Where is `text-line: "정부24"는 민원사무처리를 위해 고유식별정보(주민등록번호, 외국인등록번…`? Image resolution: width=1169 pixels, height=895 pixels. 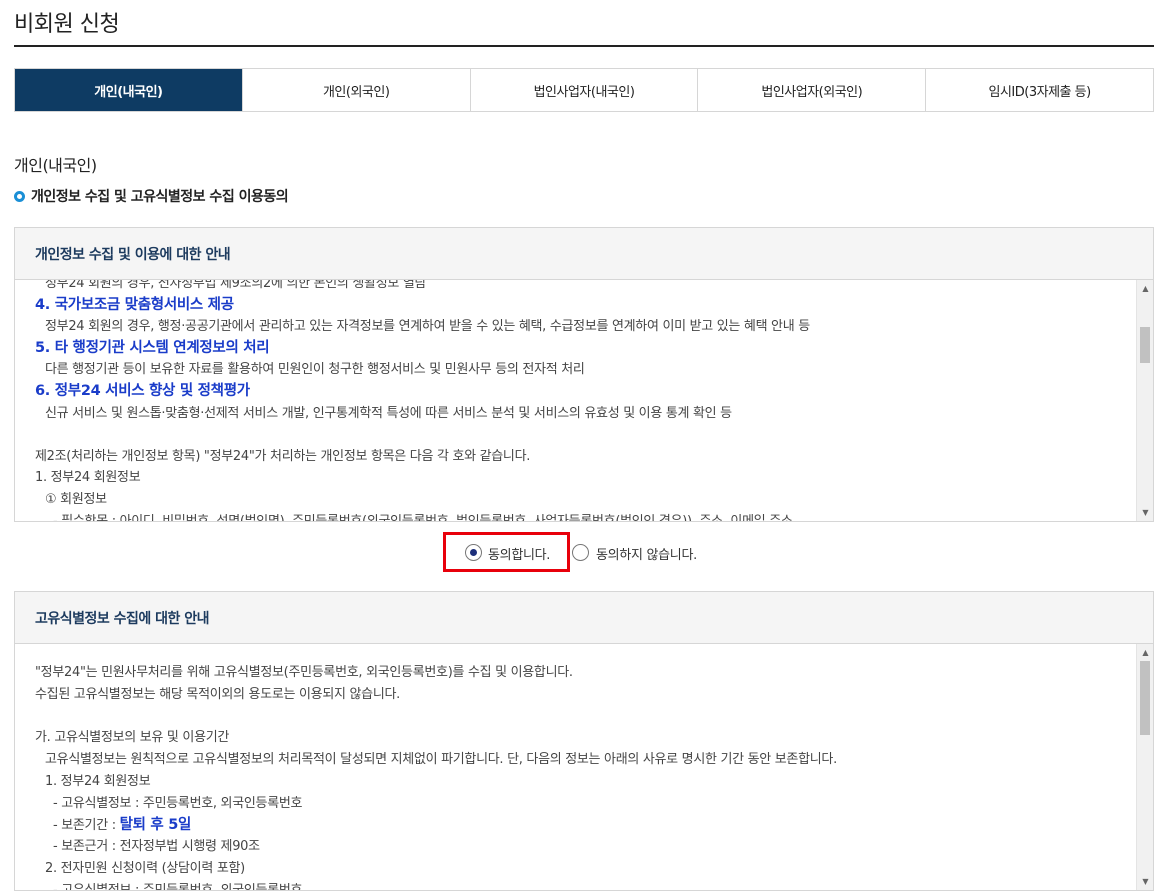 text-line: "정부24"는 민원사무처리를 위해 고유식별정보(주민등록번호, 외국인등록번… is located at coordinates (304, 672).